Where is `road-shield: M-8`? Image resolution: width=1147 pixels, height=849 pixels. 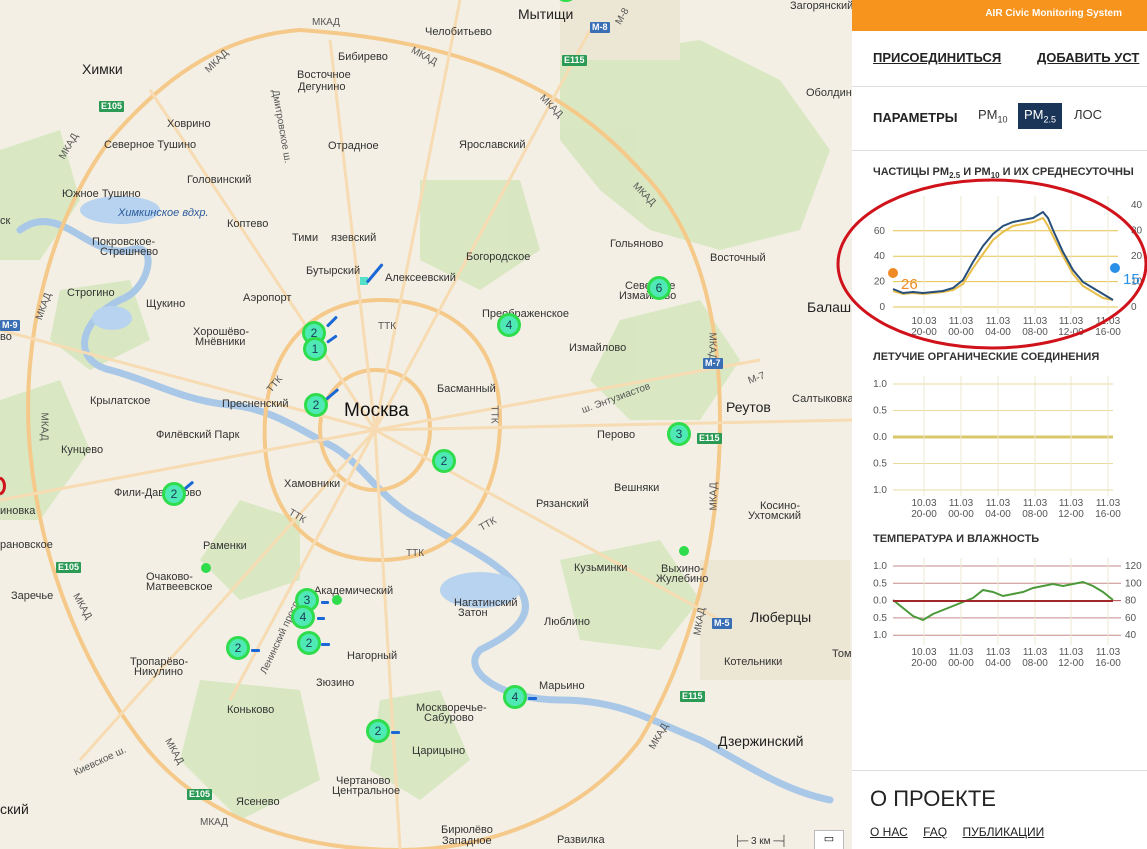
road-shield: M-8 is located at coordinates (600, 27).